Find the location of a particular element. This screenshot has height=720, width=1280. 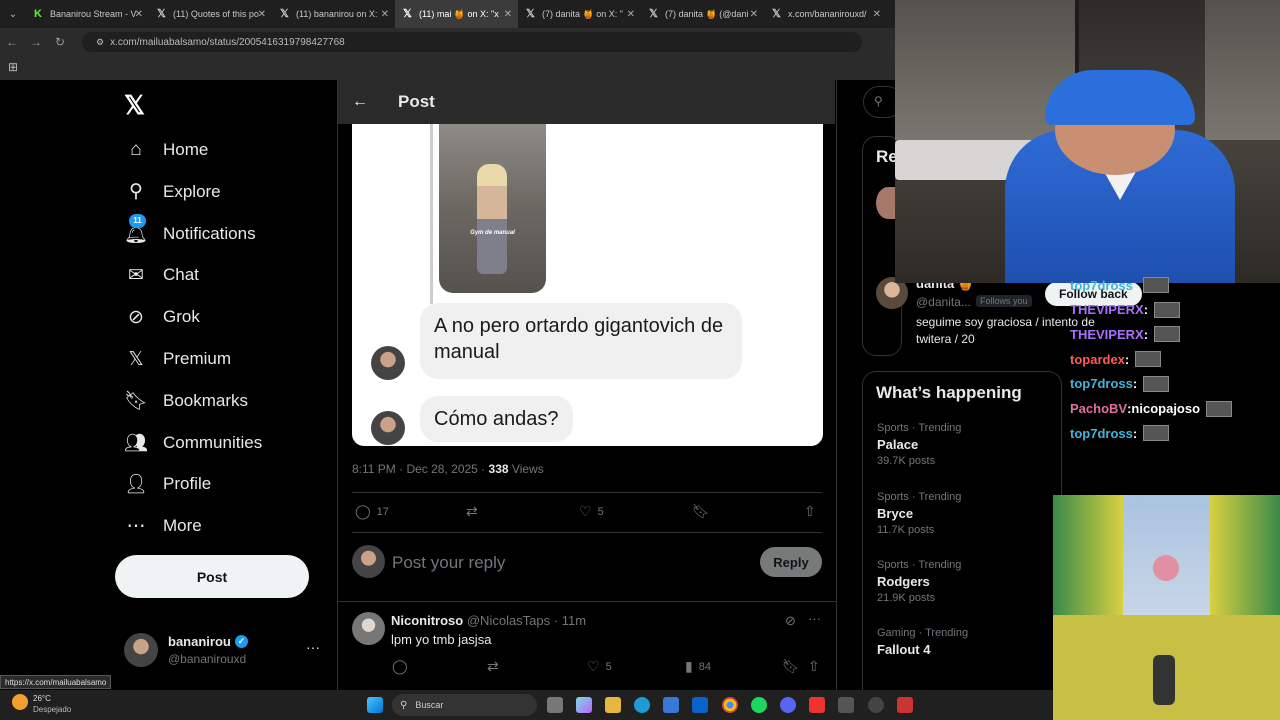

browser-tab-4: 𝕏 (7) danita 🍯 on X: " ✕ is located at coordinates (579, 14).